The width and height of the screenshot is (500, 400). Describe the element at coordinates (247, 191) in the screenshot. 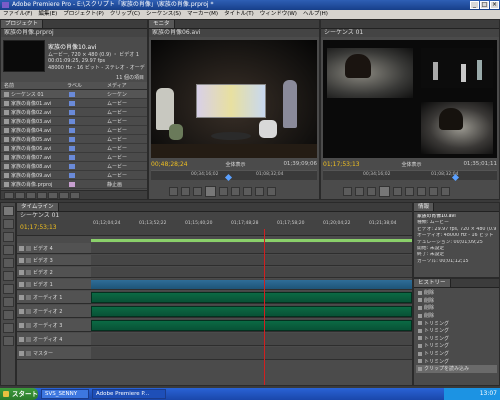

I see `safe-margins-button` at that location.